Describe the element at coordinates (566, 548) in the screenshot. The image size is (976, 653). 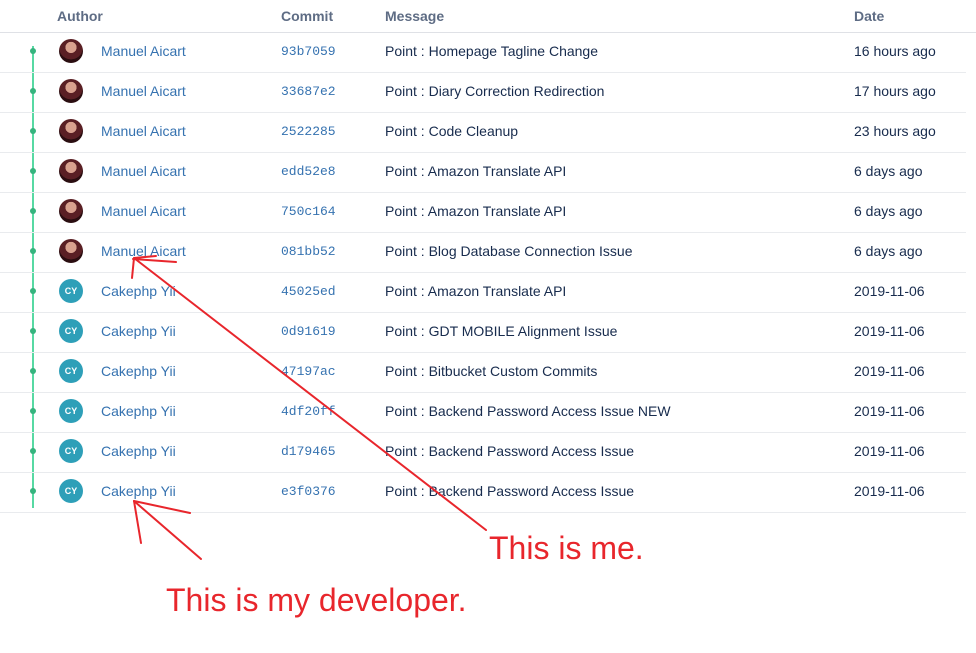
I see `annotation-this-is-me: This is me.` at that location.